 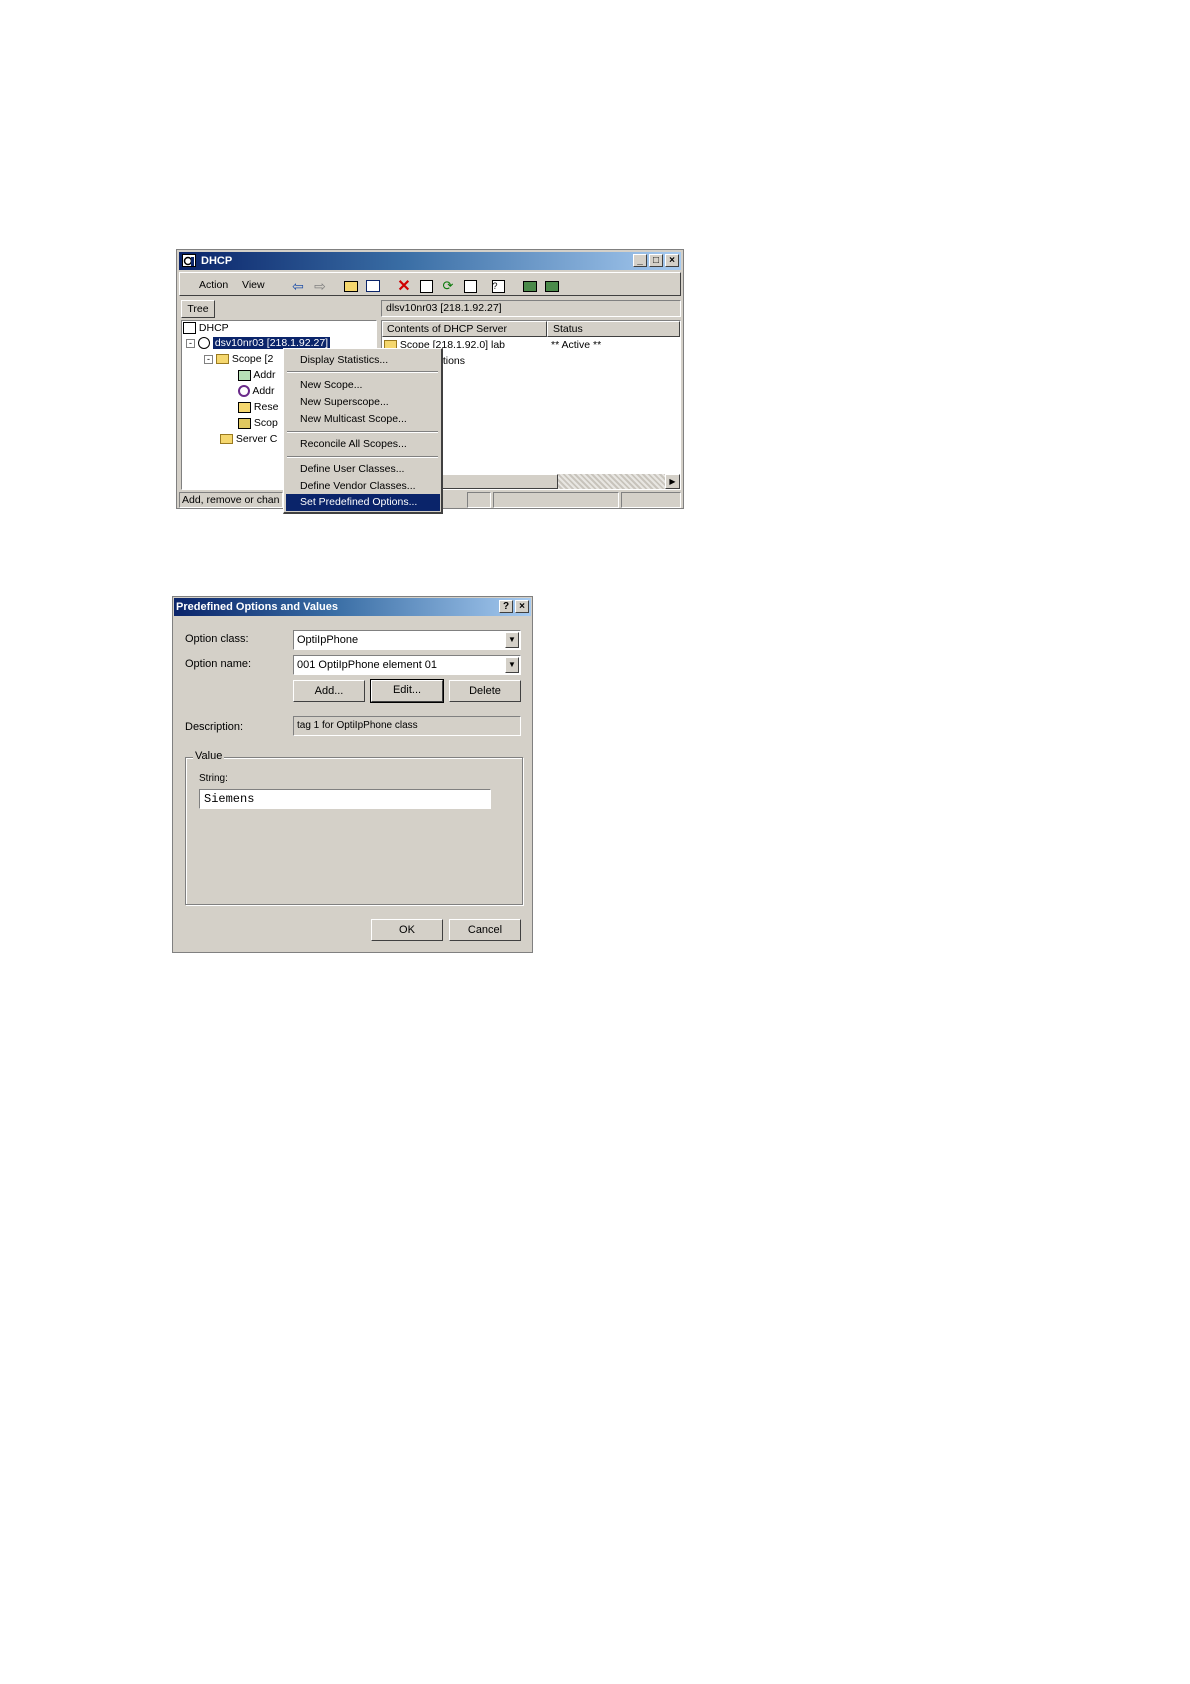 I want to click on tree-scope-options: Scop, so click(x=258, y=423).